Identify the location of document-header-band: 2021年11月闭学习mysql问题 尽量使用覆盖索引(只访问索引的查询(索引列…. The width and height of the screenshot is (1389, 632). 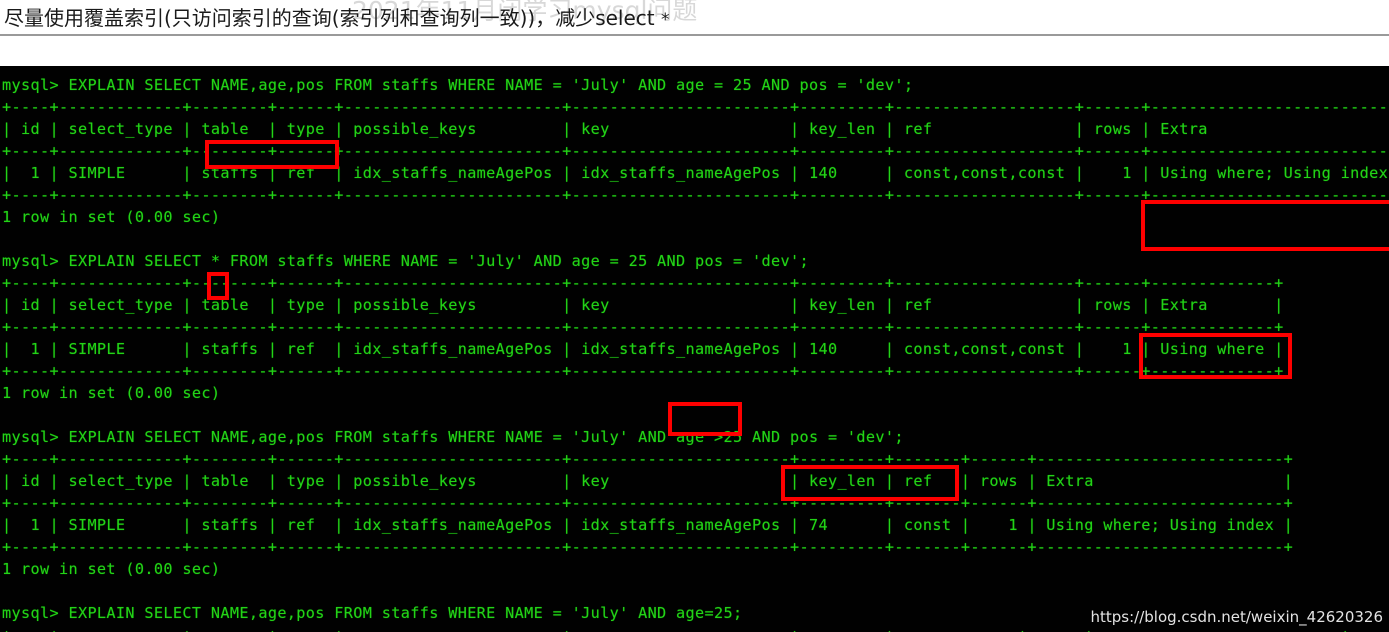
(694, 33).